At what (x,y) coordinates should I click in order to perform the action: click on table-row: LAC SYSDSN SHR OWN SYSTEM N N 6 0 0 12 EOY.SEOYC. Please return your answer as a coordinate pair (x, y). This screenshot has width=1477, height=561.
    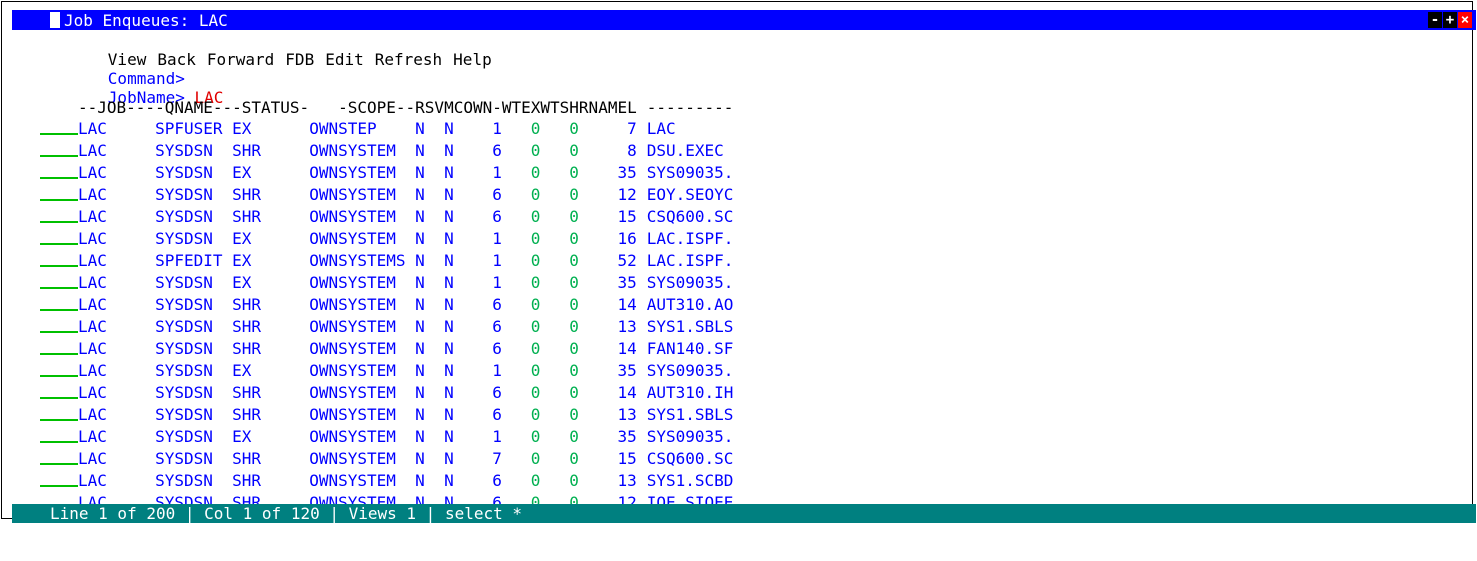
    Looking at the image, I should click on (386, 194).